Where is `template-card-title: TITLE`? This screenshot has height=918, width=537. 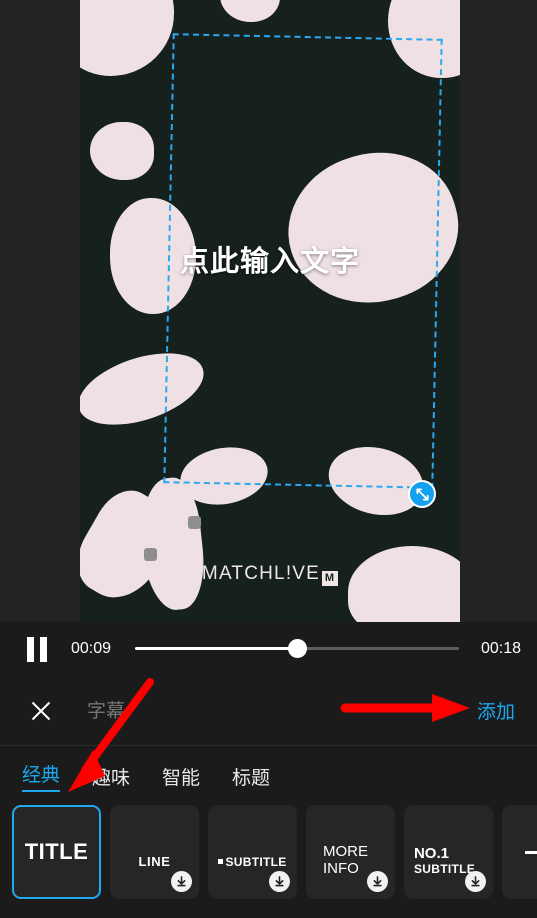
template-card-title: TITLE is located at coordinates (56, 852).